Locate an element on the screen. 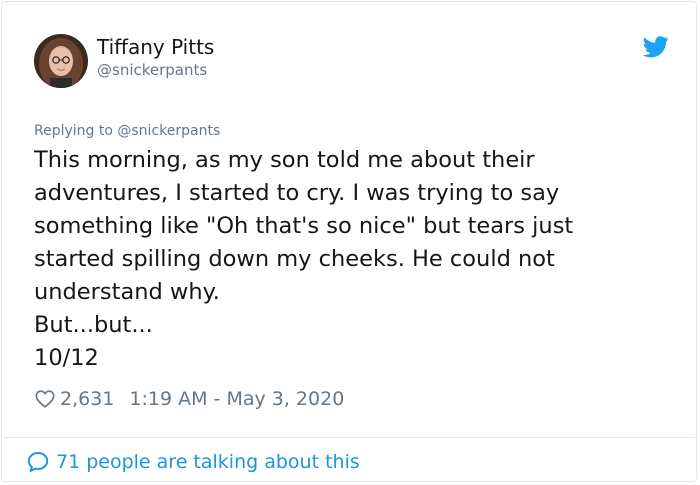  replying-to: Replying to @snickerpants is located at coordinates (127, 131).